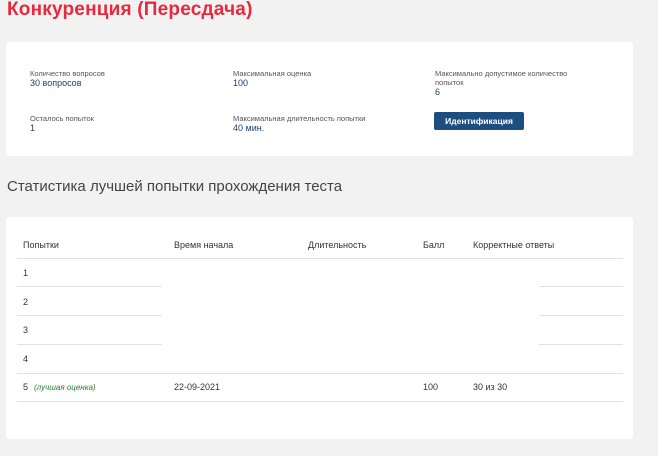  I want to click on table-row-attempt: 4, so click(26, 359).